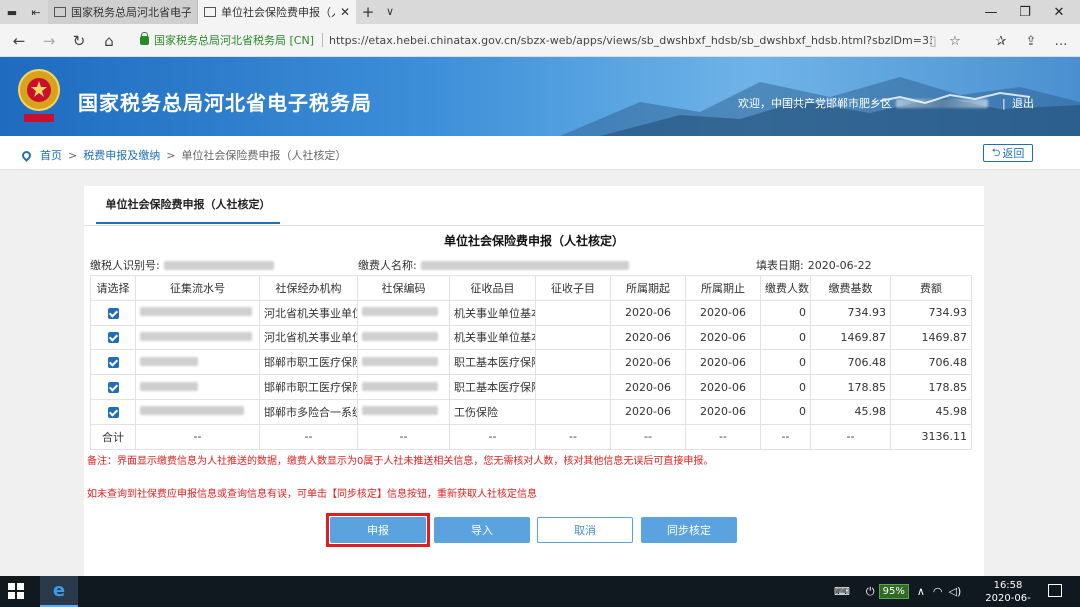  Describe the element at coordinates (996, 152) in the screenshot. I see `return-icon: ⮌` at that location.